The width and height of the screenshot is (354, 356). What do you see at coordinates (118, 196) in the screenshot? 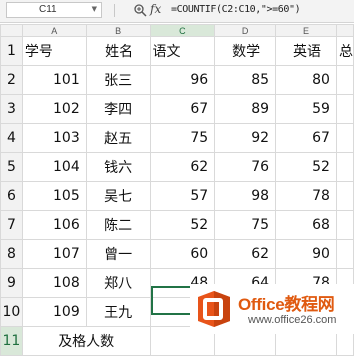
I see `cell: 吴七` at bounding box center [118, 196].